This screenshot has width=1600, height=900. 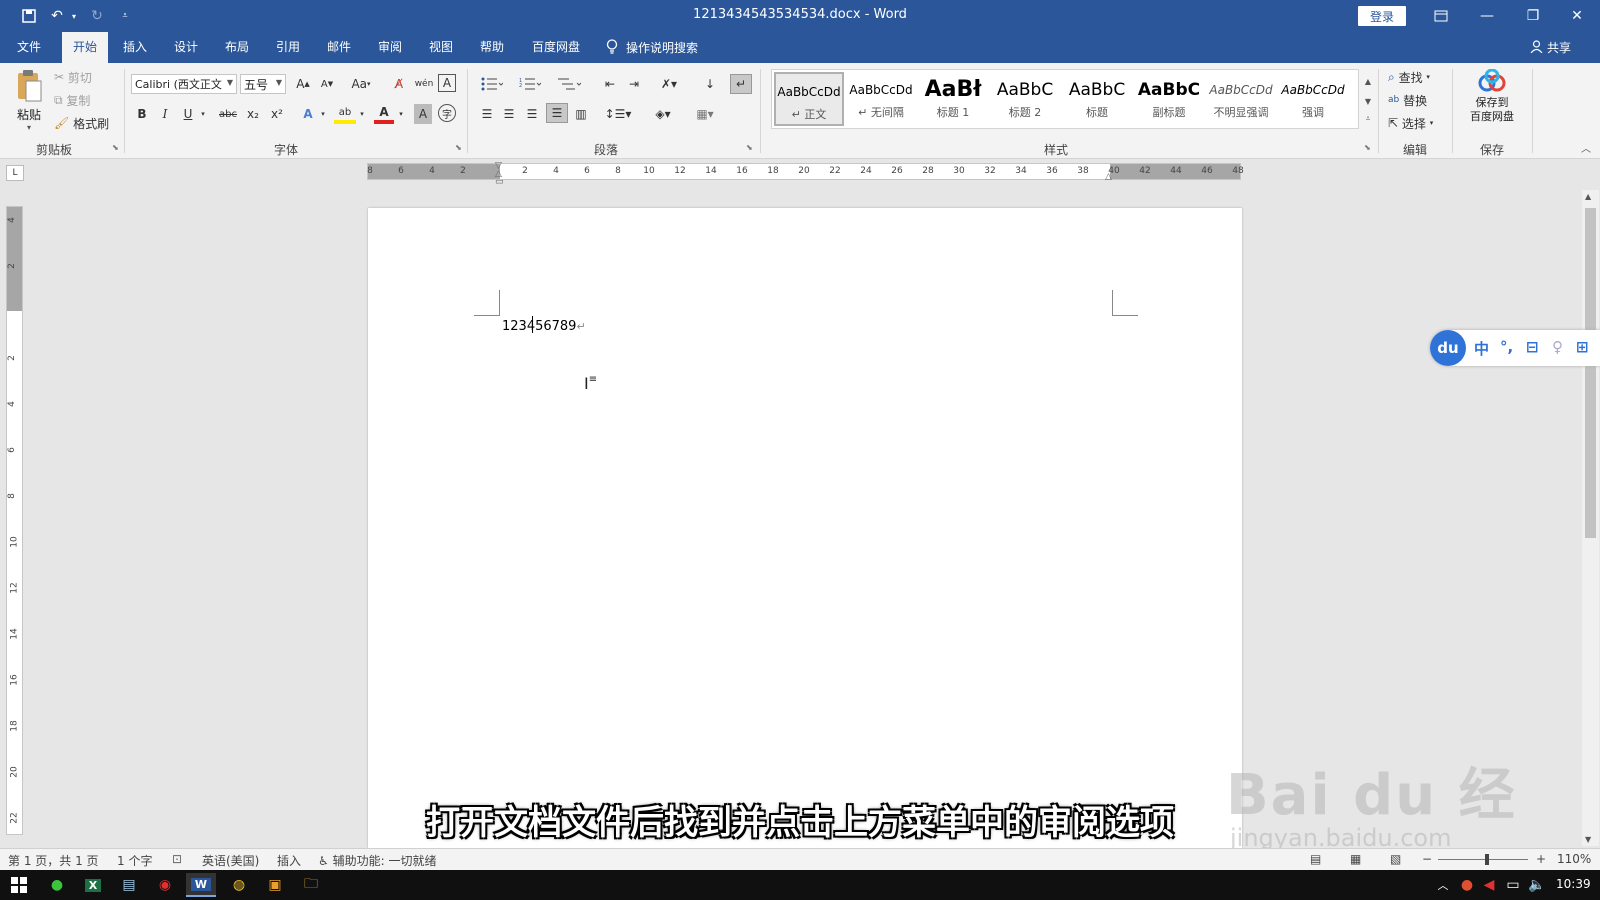 I want to click on undo-dropdown-icon: ▾, so click(x=74, y=16).